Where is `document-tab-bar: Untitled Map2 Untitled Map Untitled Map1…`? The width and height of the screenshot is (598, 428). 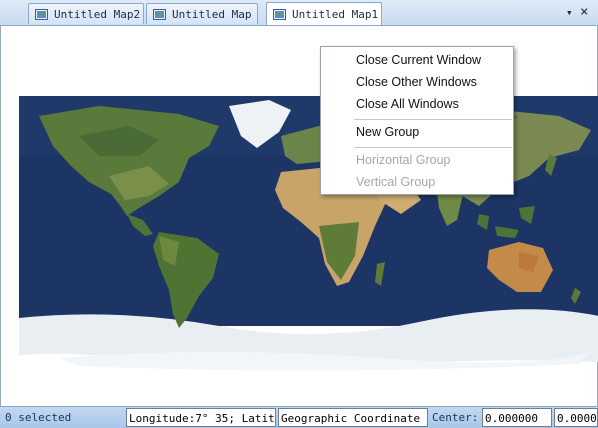 document-tab-bar: Untitled Map2 Untitled Map Untitled Map1… is located at coordinates (299, 13).